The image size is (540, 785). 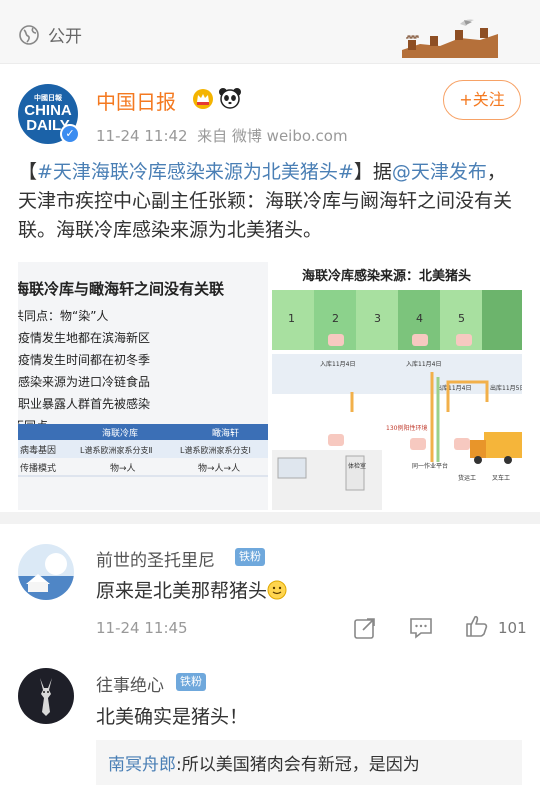 I want to click on reply-preview: 南冥舟郎:所以美国猪肉会有新冠，是因为, so click(x=309, y=762).